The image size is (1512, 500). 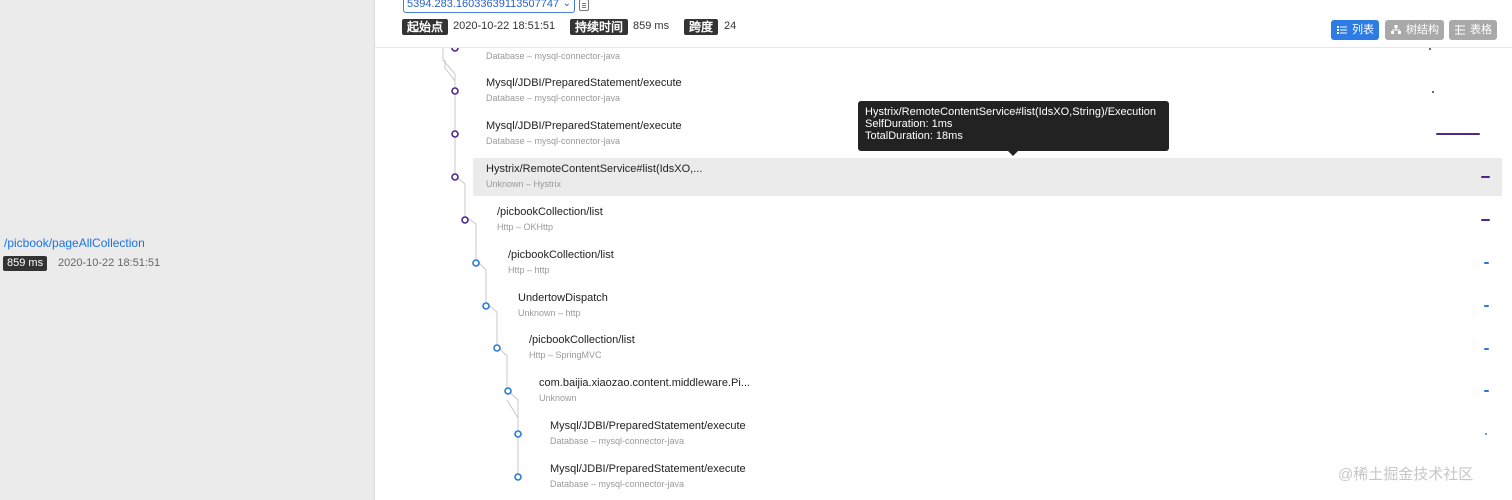 I want to click on table-icon, so click(x=1460, y=30).